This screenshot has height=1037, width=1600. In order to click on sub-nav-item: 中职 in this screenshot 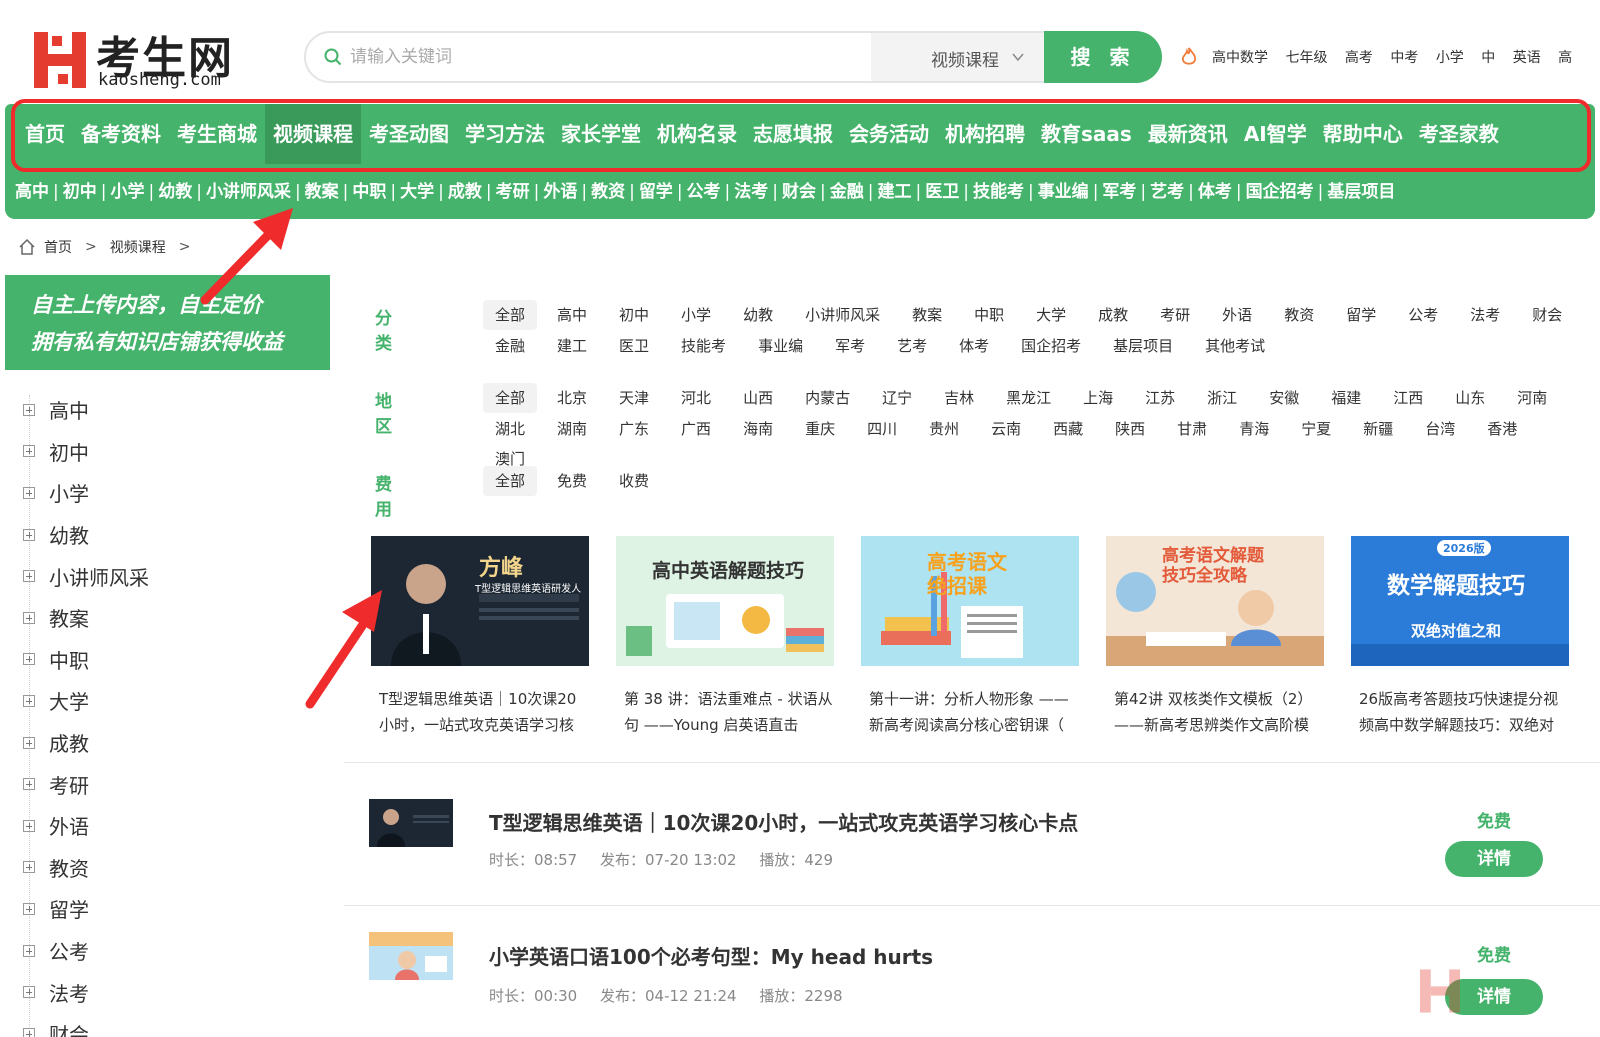, I will do `click(369, 192)`.